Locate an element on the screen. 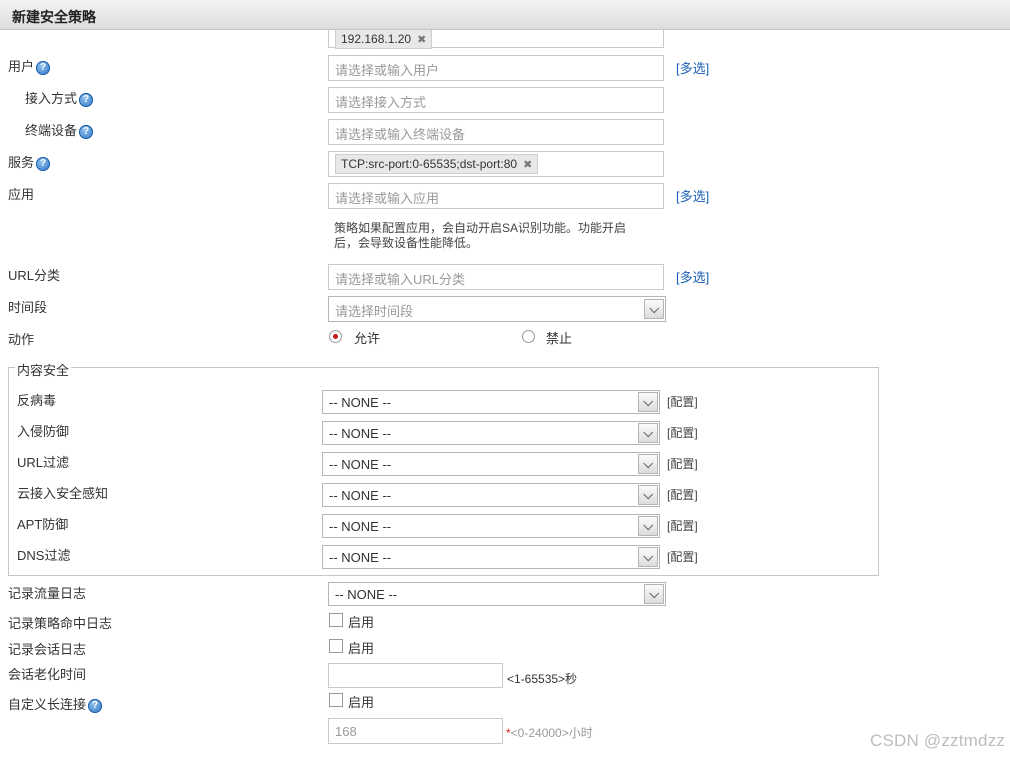  long-connection-checkbox is located at coordinates (336, 700).